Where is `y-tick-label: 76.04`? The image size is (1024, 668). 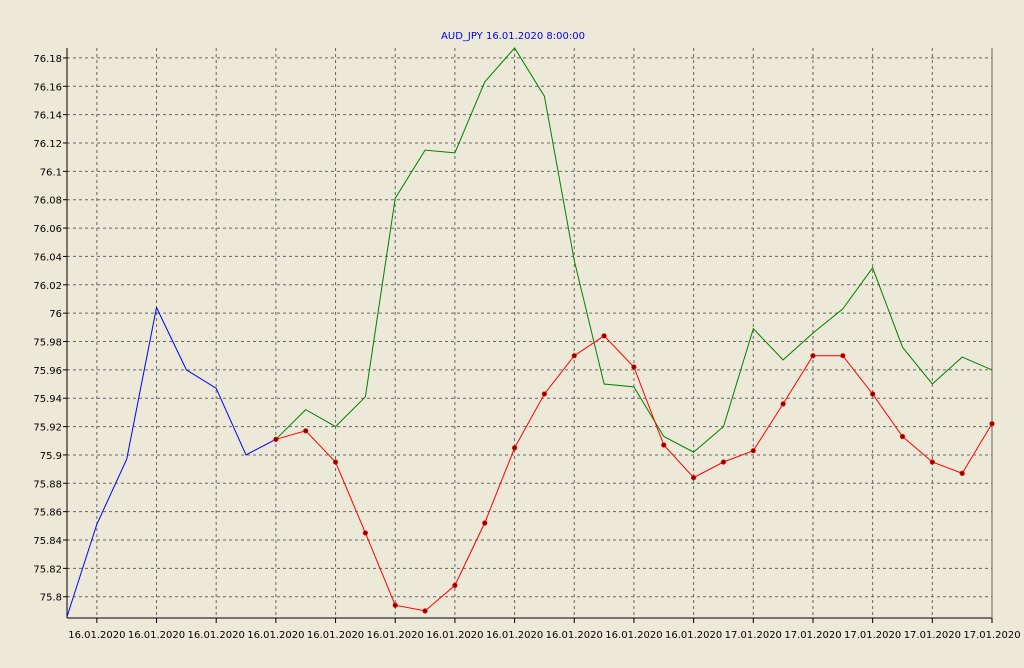
y-tick-label: 76.04 is located at coordinates (47, 257).